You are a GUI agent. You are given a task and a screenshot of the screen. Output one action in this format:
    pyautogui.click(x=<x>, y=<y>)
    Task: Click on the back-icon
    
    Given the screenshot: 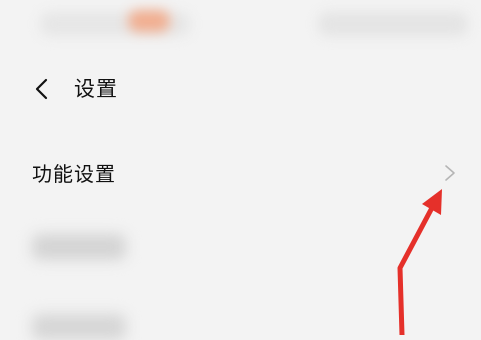 What is the action you would take?
    pyautogui.click(x=42, y=89)
    